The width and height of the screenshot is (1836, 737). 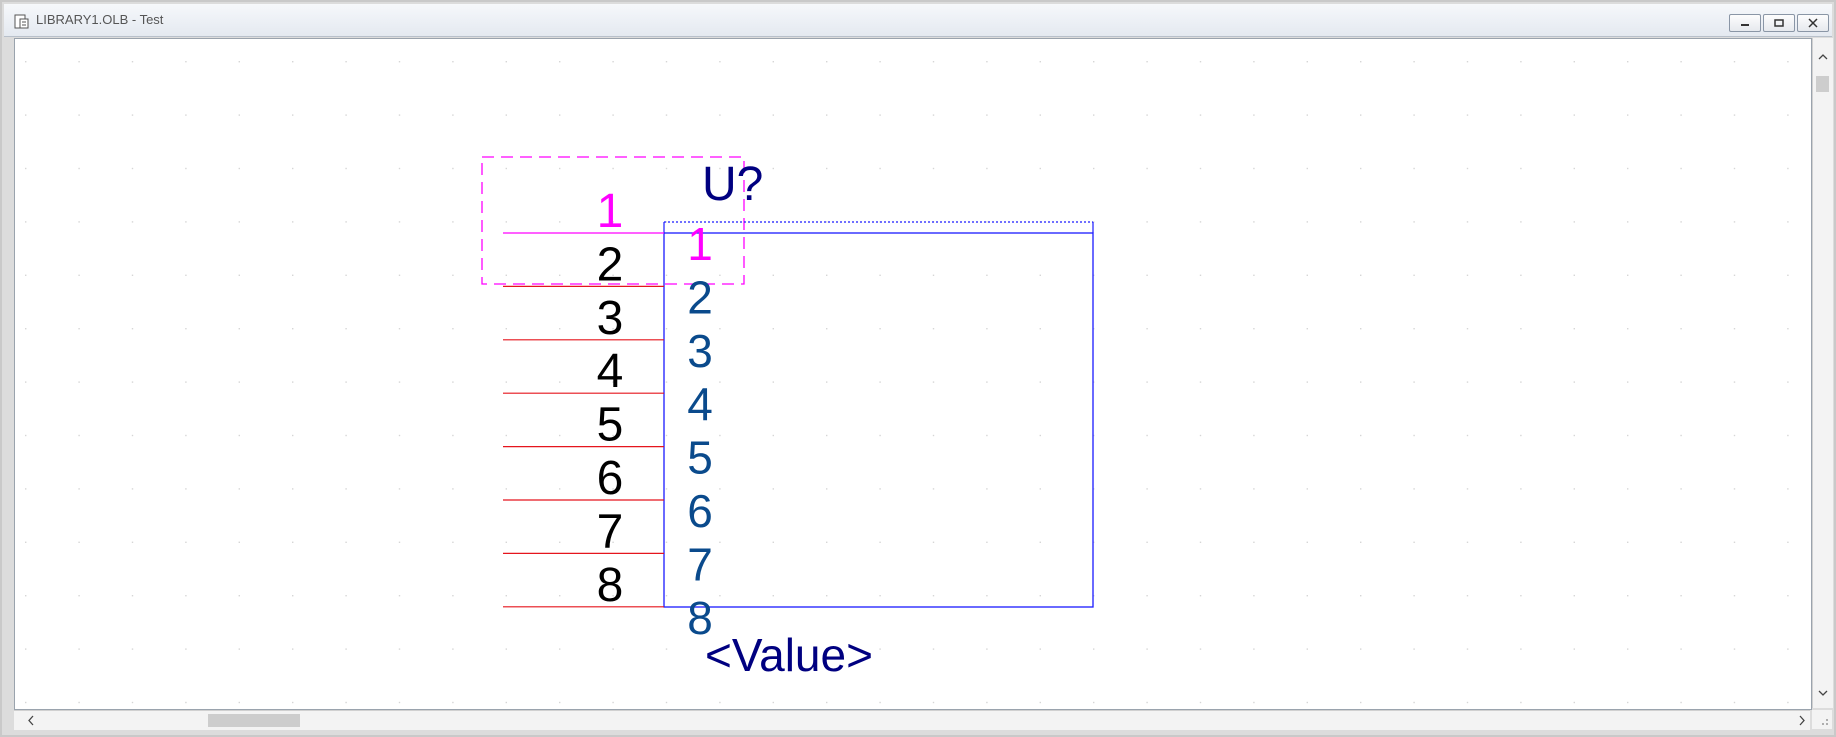 What do you see at coordinates (918, 20) in the screenshot?
I see `title-bar: LIBRARY1.OLB - Test` at bounding box center [918, 20].